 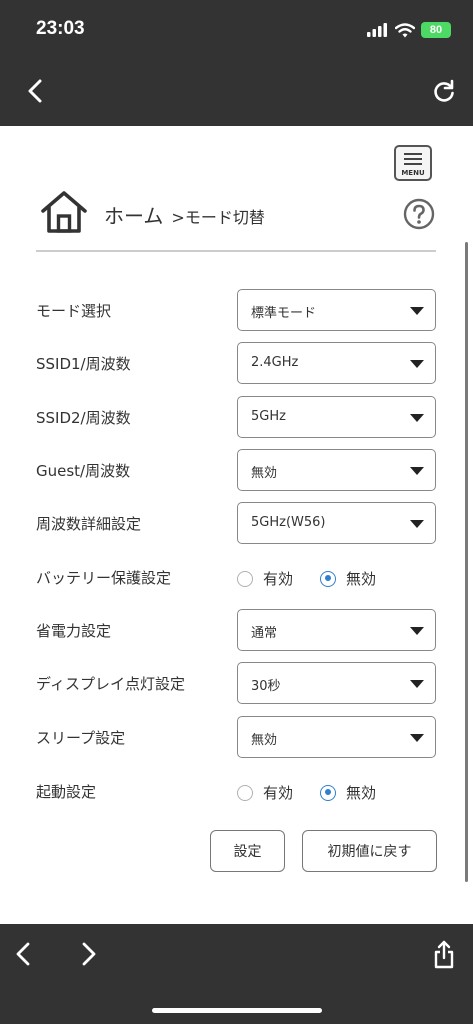 What do you see at coordinates (236, 417) in the screenshot?
I see `row-ssid2-frequency: SSID2/周波数 5GHz` at bounding box center [236, 417].